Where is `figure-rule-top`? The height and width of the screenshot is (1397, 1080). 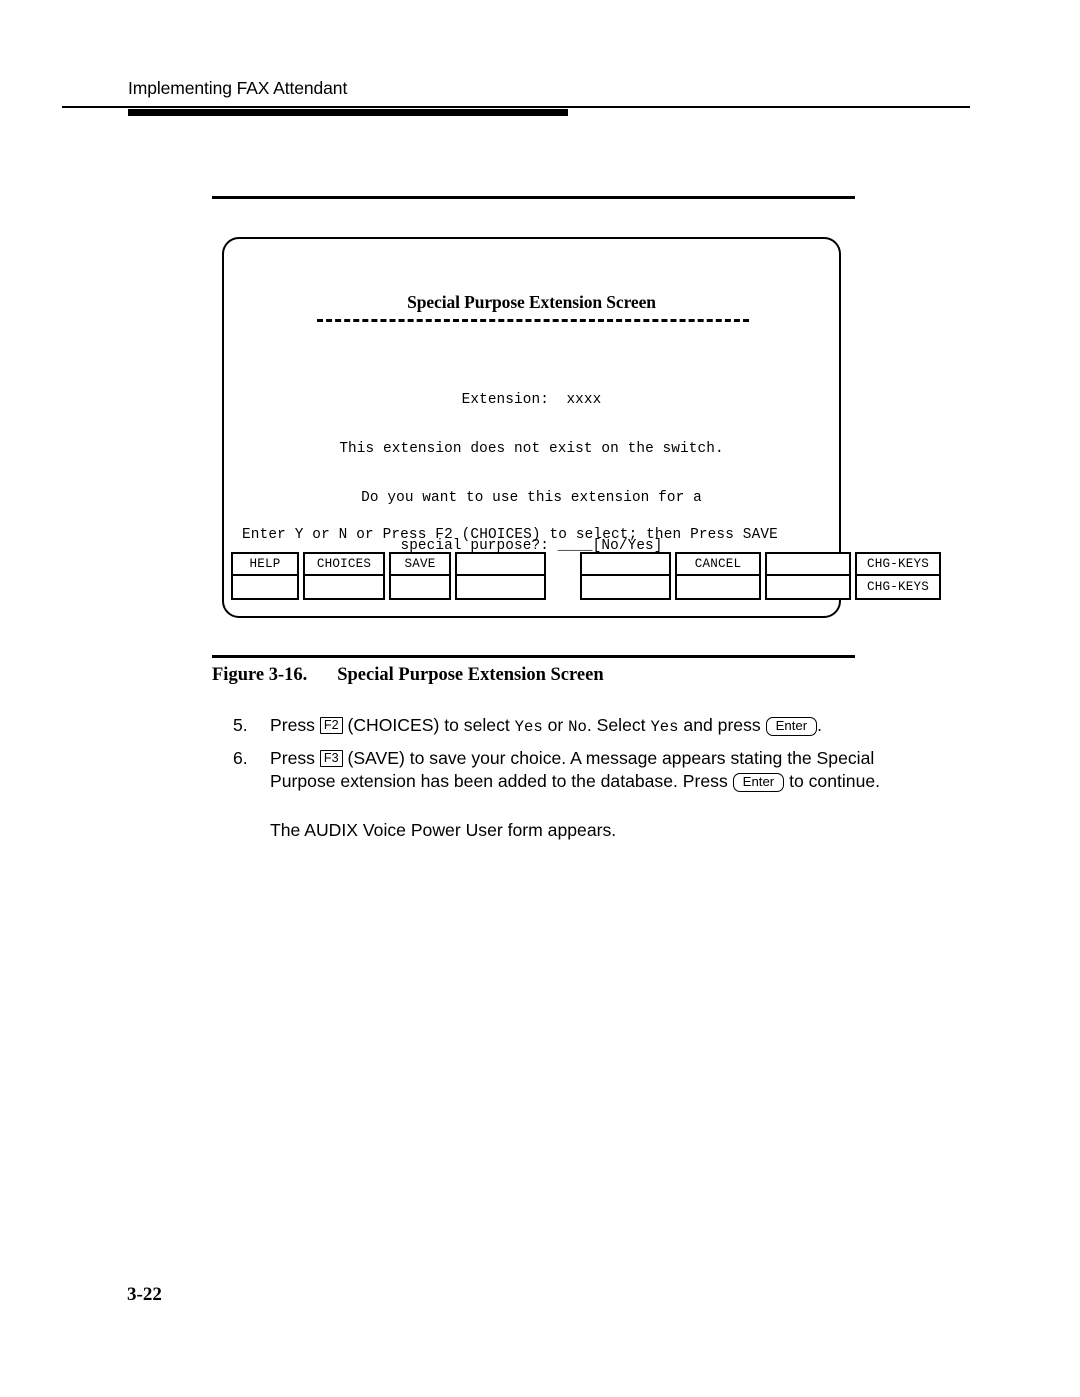 figure-rule-top is located at coordinates (533, 198).